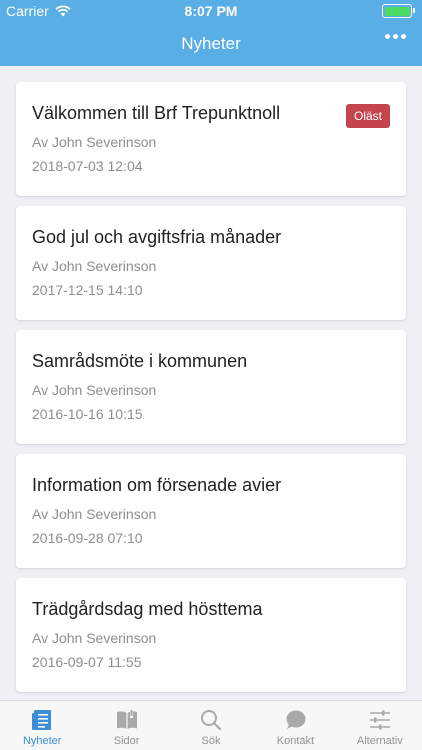 This screenshot has width=422, height=750. I want to click on news-icon, so click(42, 720).